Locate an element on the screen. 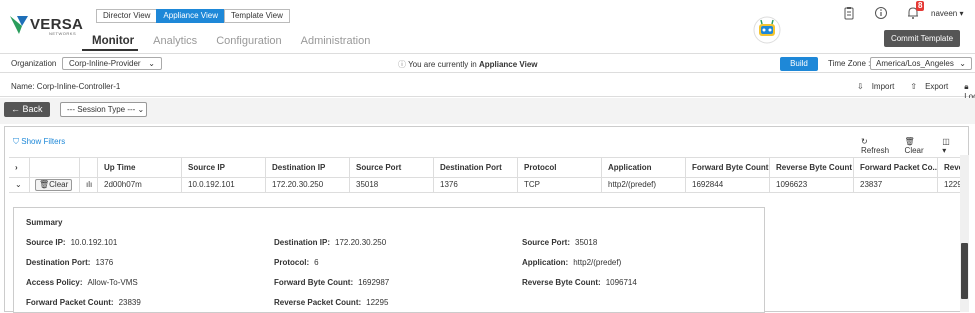 This screenshot has height=313, width=975. notification-badge: 8 is located at coordinates (920, 6).